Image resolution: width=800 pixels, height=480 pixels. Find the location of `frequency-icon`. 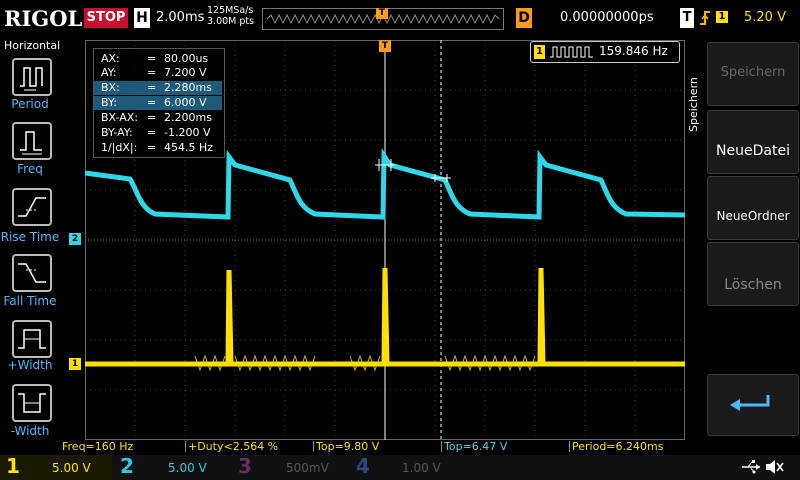

frequency-icon is located at coordinates (31, 143).